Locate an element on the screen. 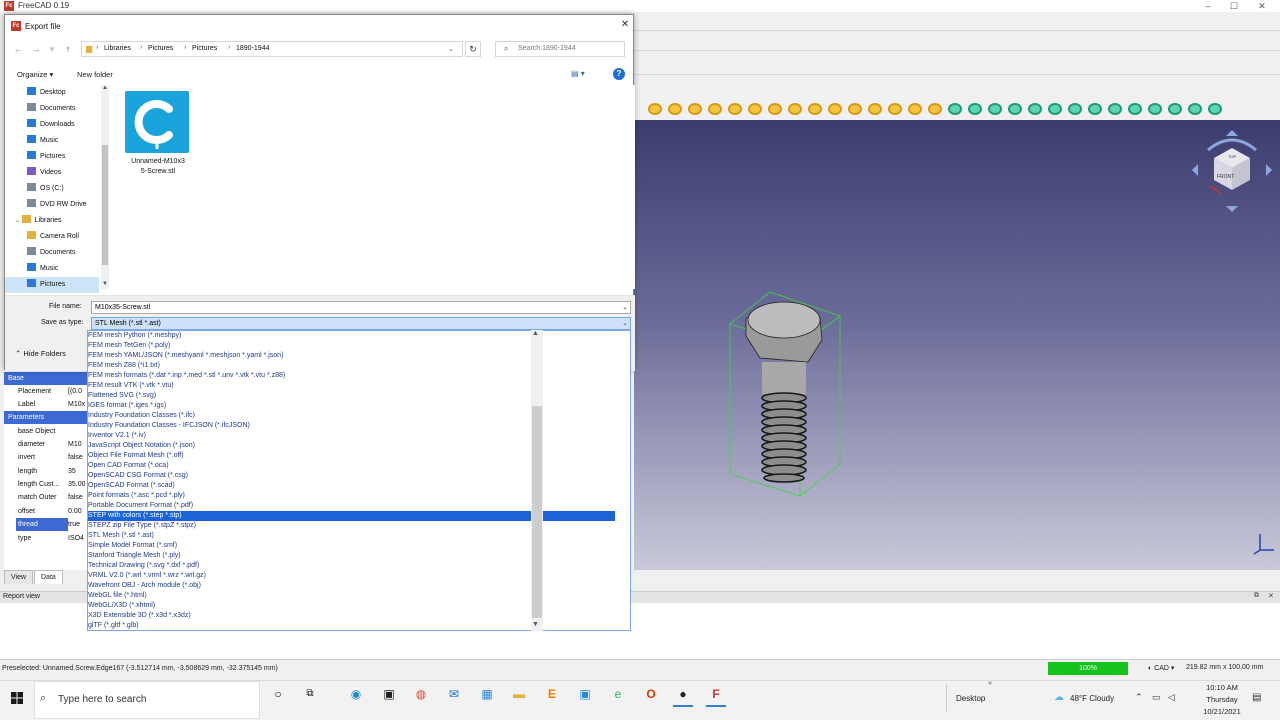 This screenshot has width=1280, height=720. windows-start-icon is located at coordinates (17, 698).